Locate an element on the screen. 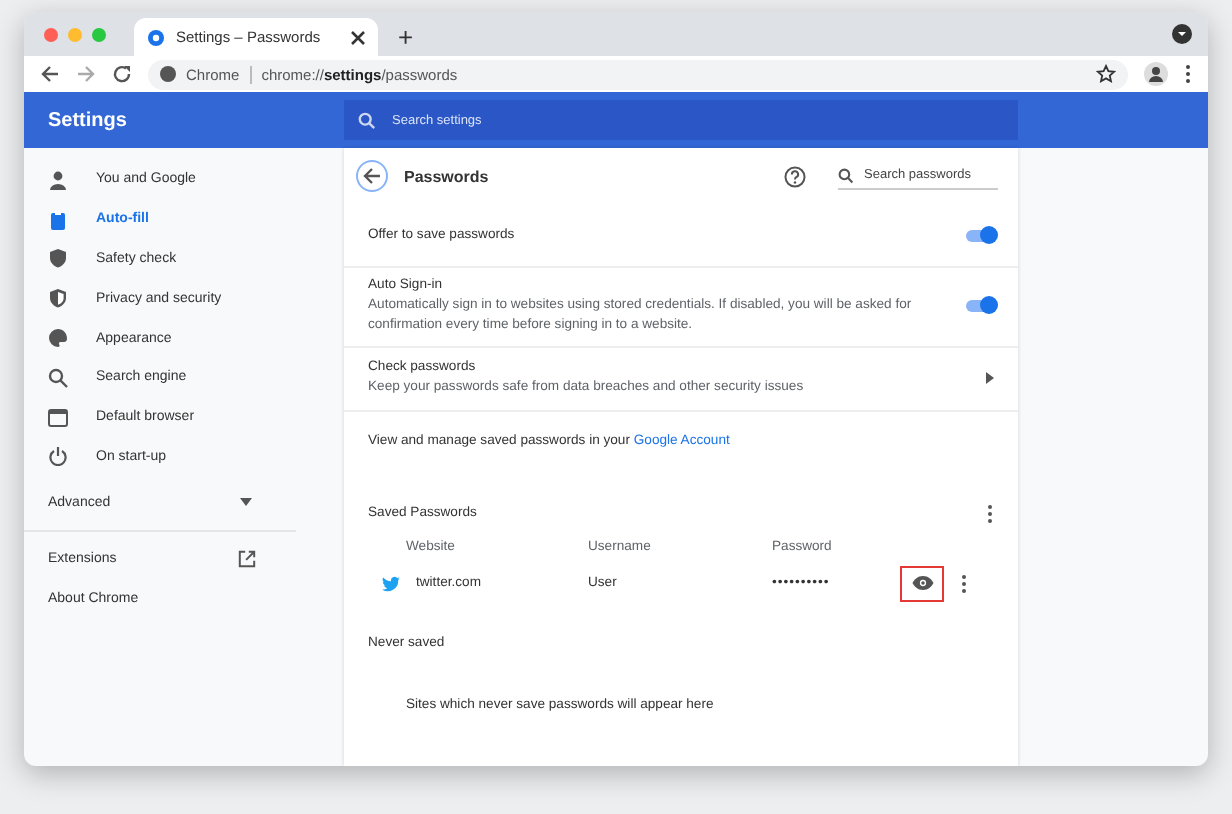 Image resolution: width=1232 pixels, height=814 pixels. new-tab-button: + is located at coordinates (406, 37).